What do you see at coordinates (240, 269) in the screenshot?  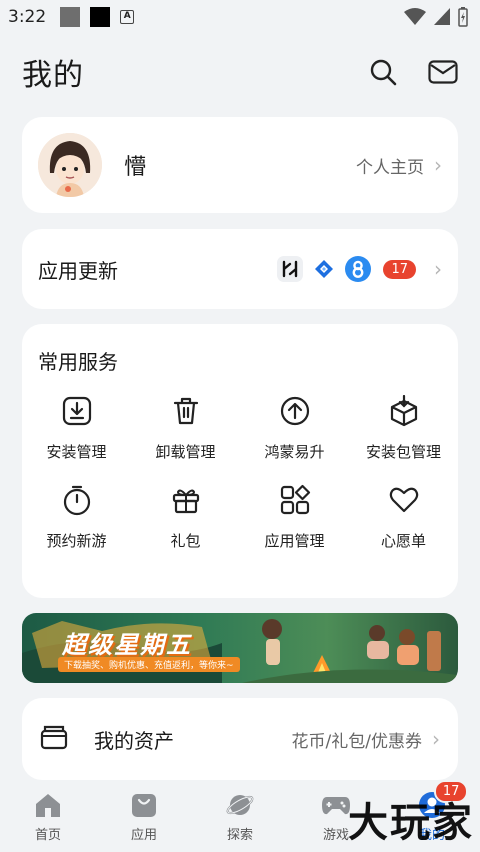 I see `app-updates-card: 应用更新 17 ›` at bounding box center [240, 269].